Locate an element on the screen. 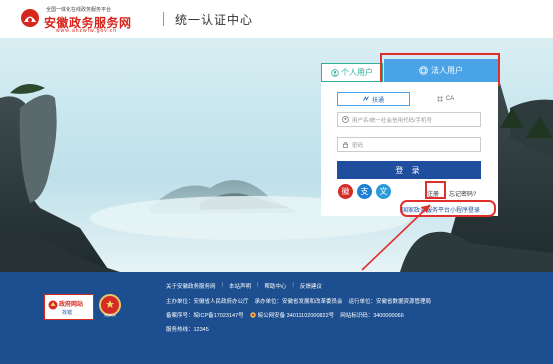  footer-police-record: 皖公网安备 34011102000822号 is located at coordinates (296, 315).